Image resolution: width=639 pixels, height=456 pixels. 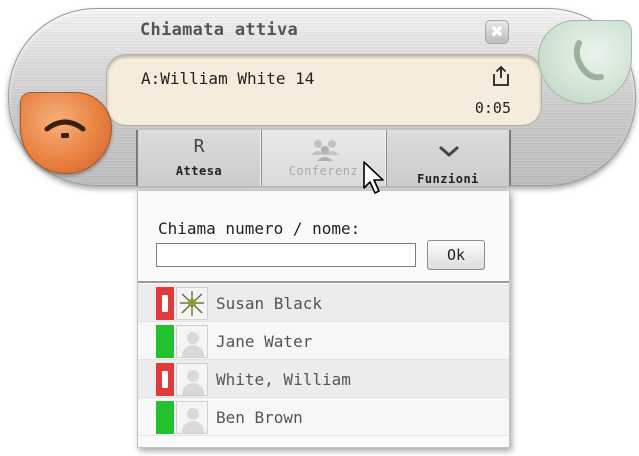 I want to click on call-toolbar: R Attesa Conferenz Funzioni, so click(x=323, y=158).